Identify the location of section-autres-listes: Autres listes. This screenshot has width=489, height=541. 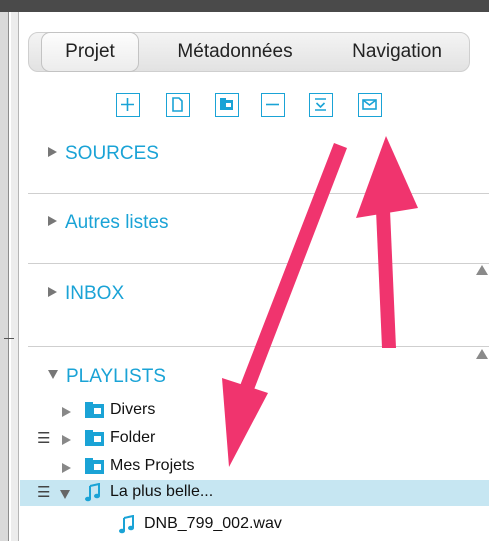
(108, 223).